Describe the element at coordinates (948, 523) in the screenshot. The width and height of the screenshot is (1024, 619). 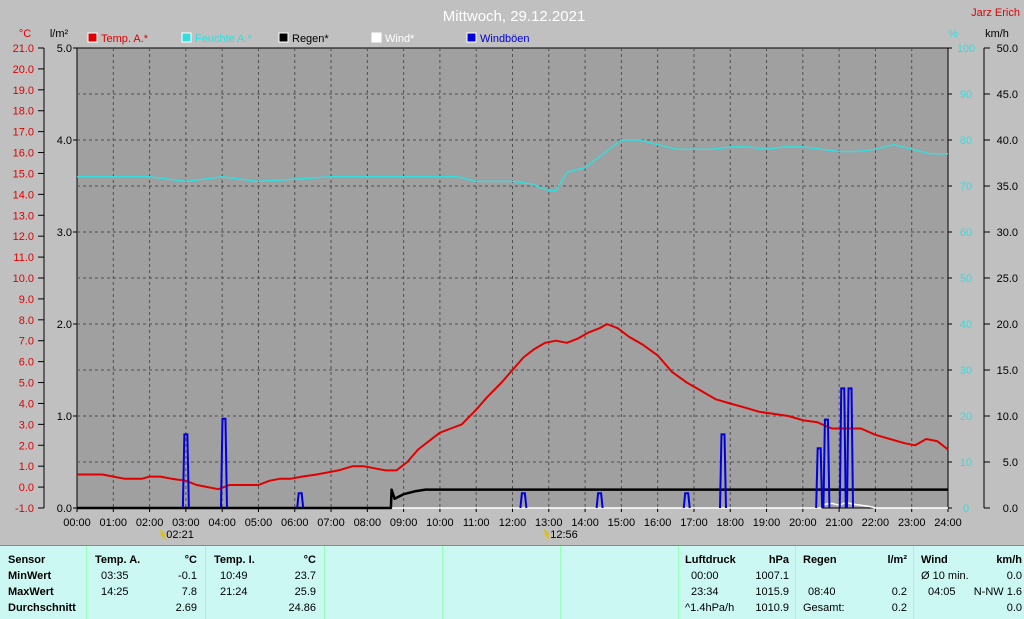
I see `x-tick-label: 24:00` at that location.